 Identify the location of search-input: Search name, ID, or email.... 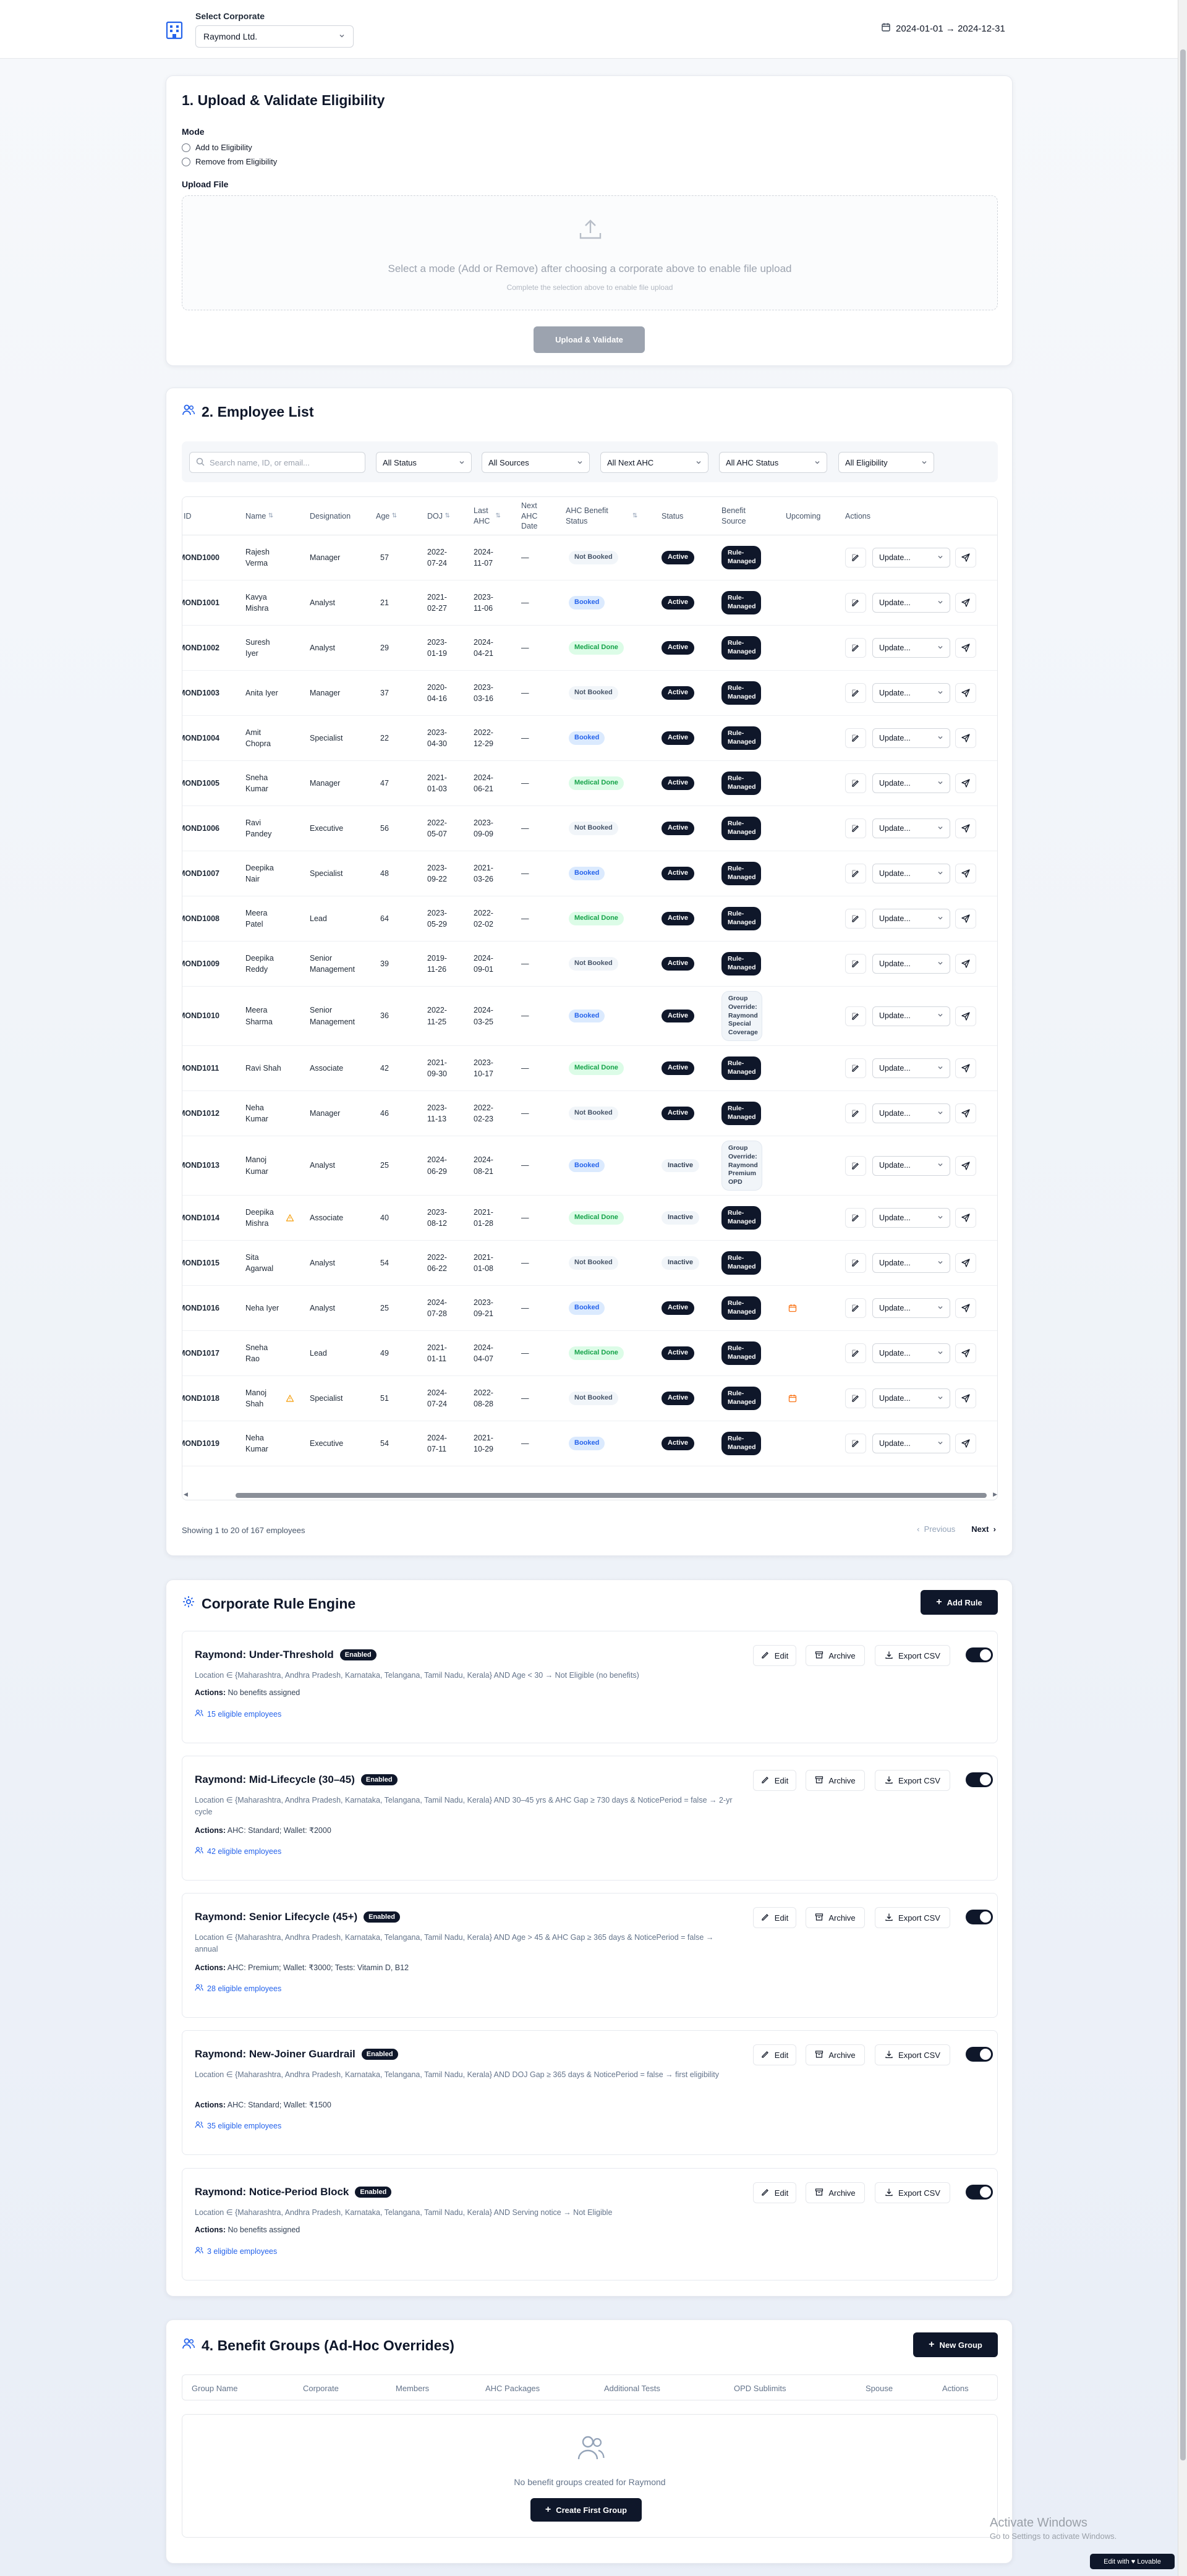
(277, 462).